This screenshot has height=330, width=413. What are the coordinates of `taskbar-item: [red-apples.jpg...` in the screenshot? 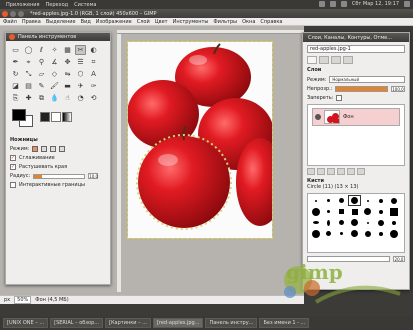 It's located at (178, 323).